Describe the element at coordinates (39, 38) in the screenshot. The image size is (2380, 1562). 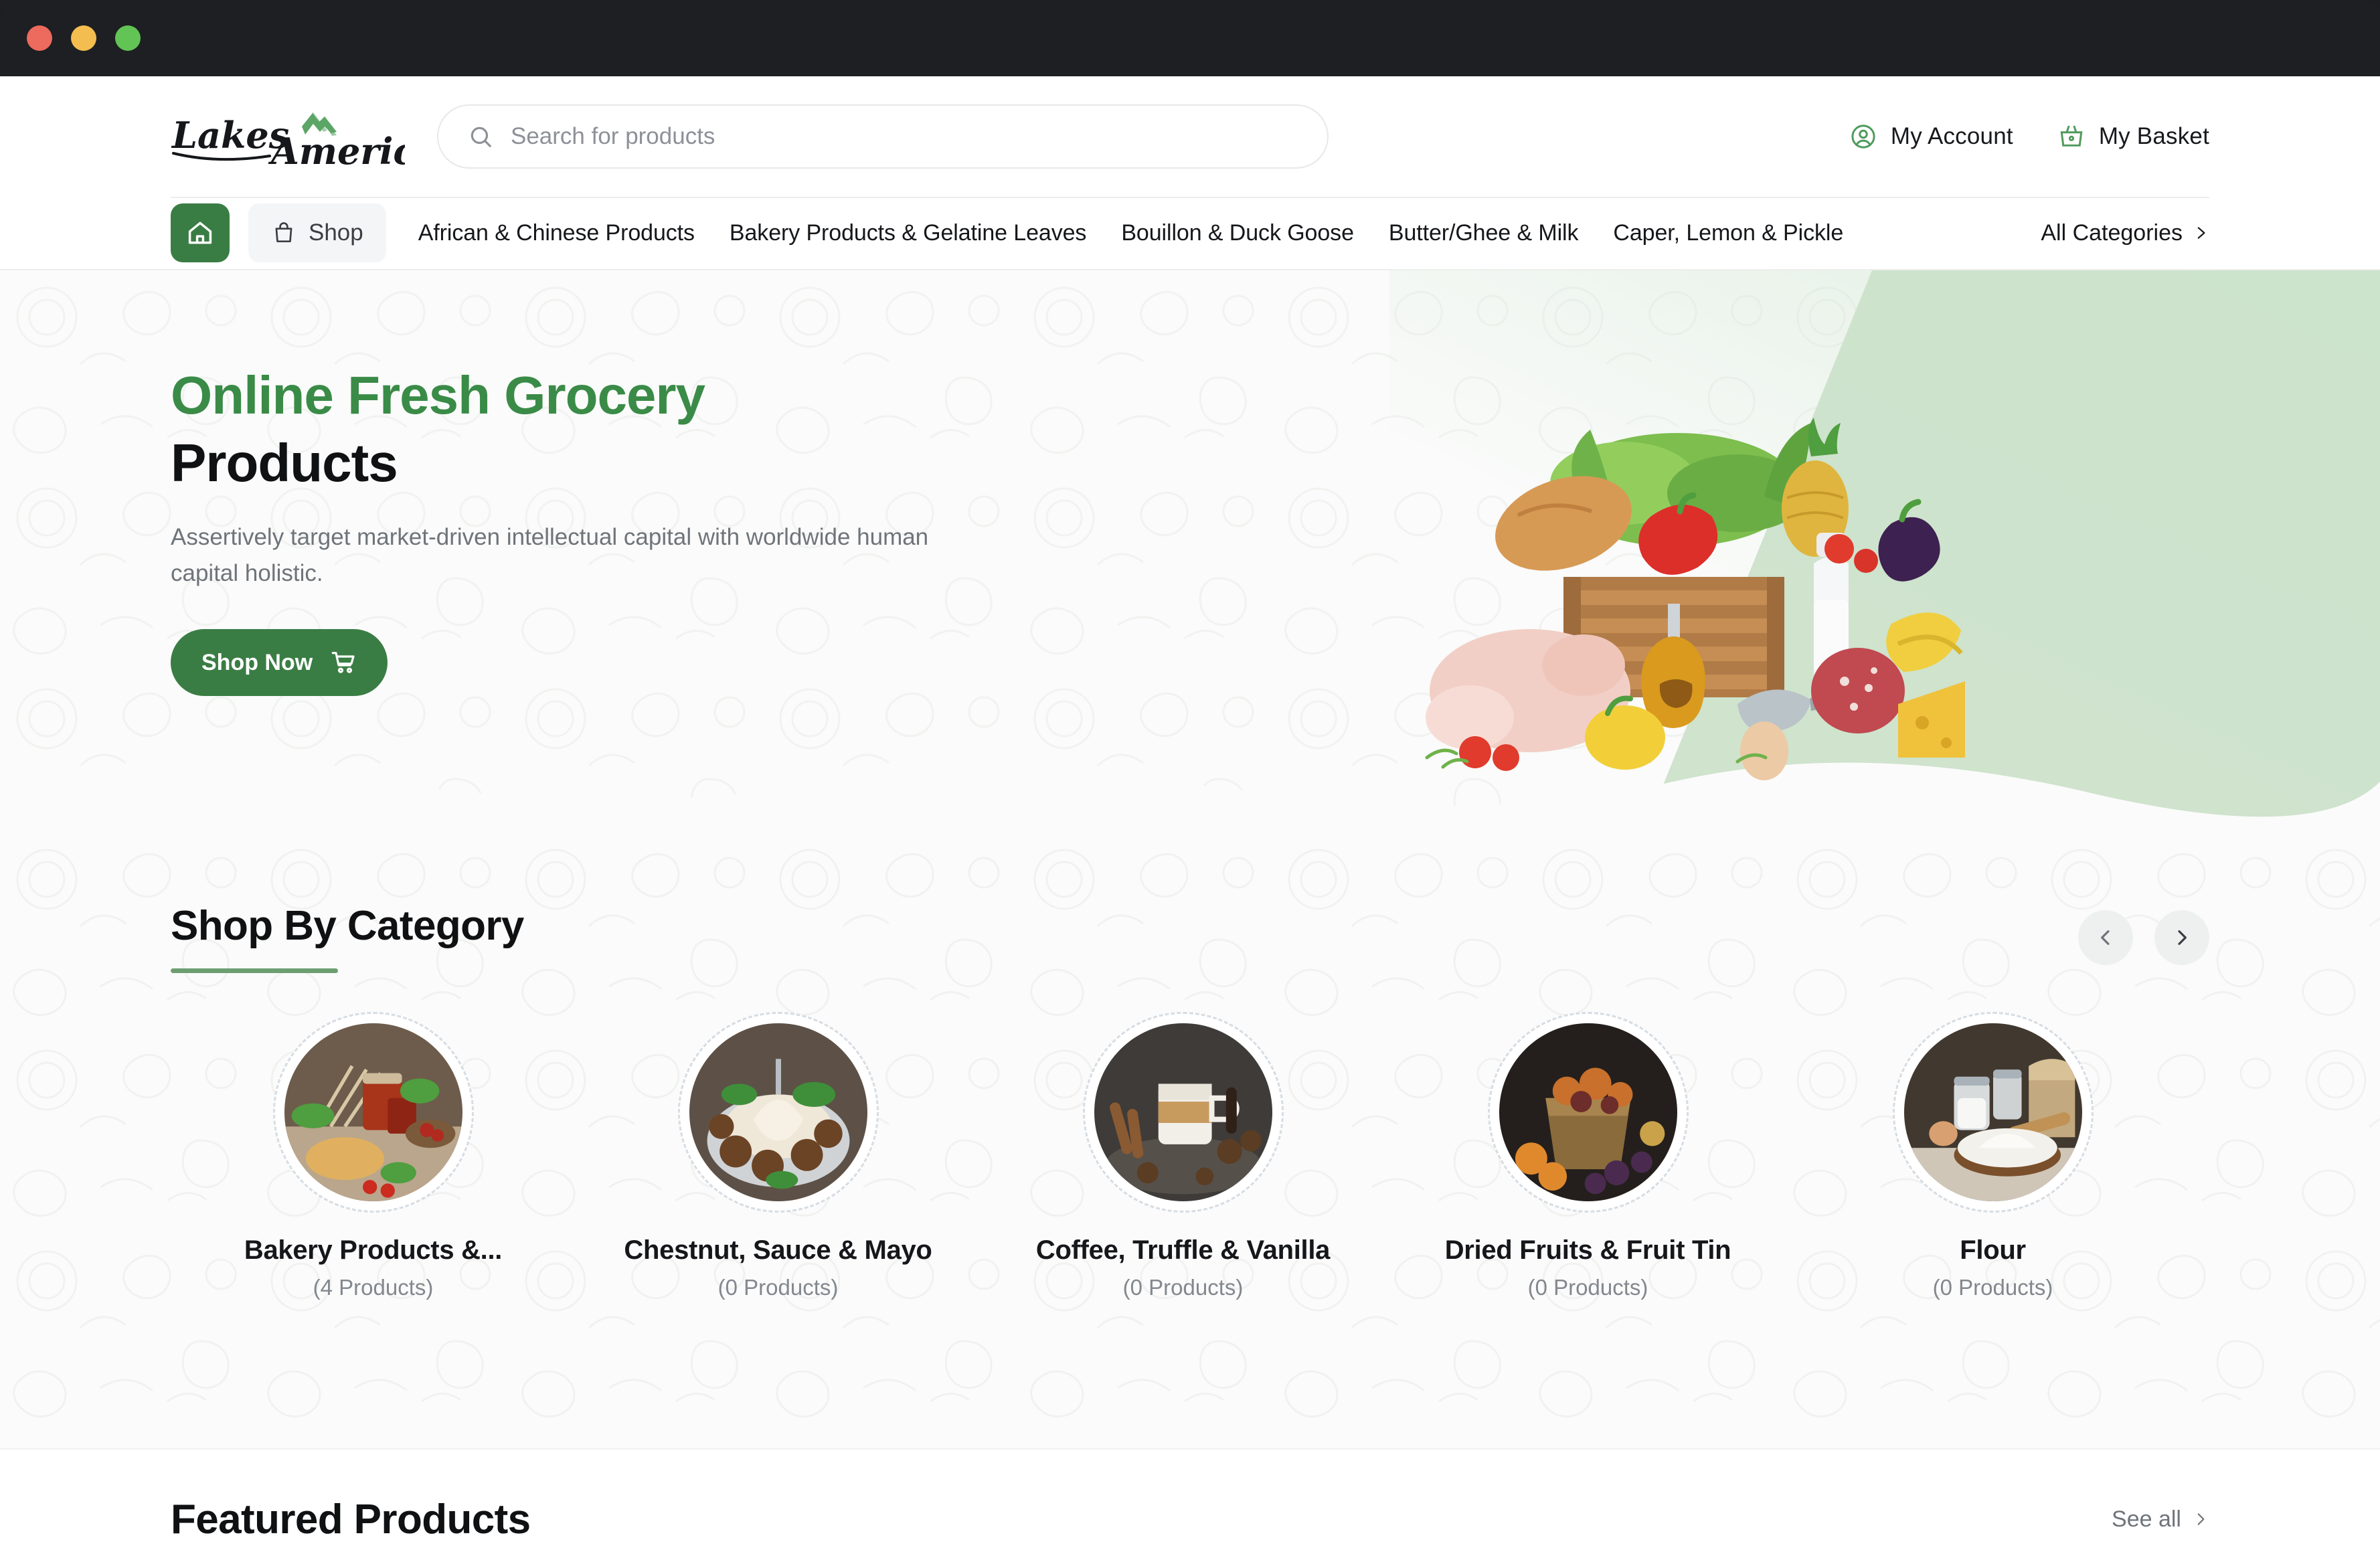
I see `close-window-button` at that location.